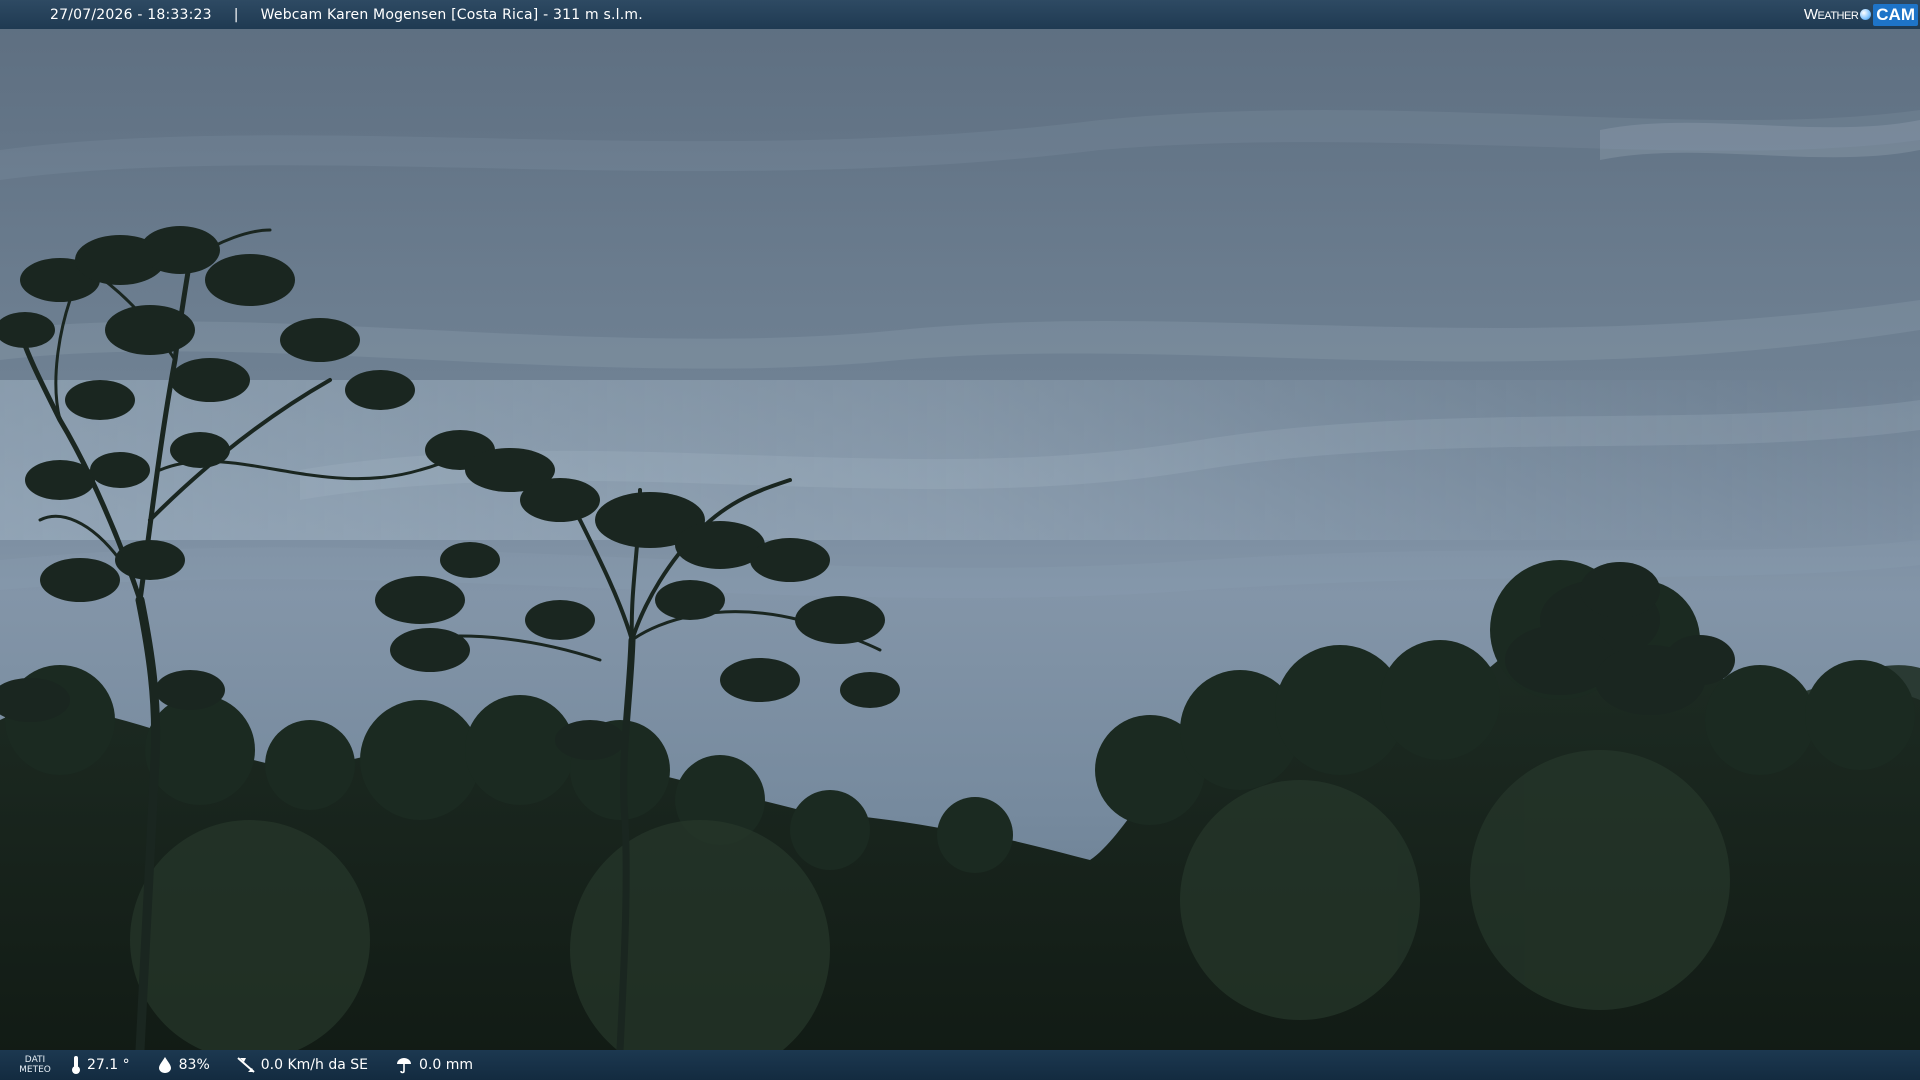  I want to click on thermometer-icon, so click(76, 1065).